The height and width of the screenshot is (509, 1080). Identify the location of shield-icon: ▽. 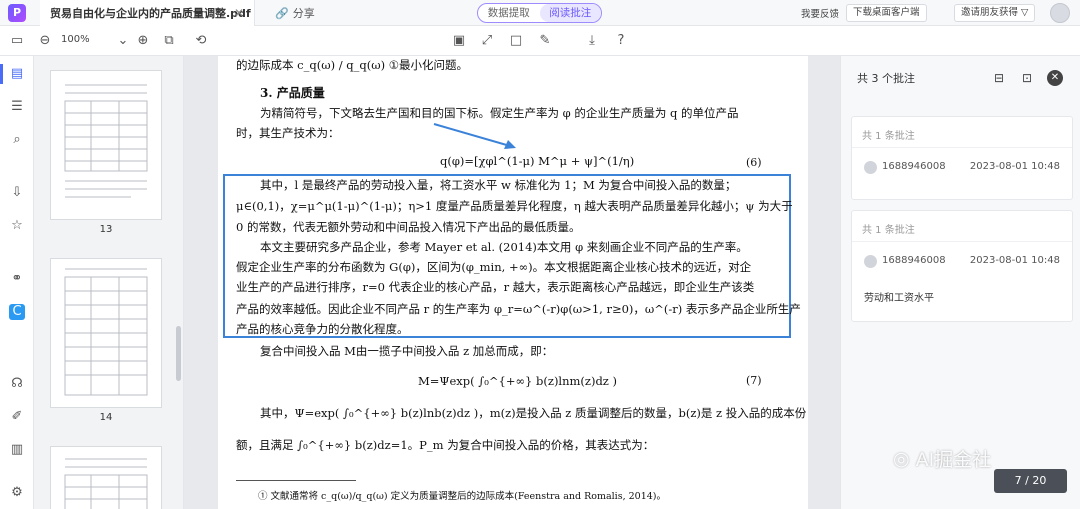
(1025, 12).